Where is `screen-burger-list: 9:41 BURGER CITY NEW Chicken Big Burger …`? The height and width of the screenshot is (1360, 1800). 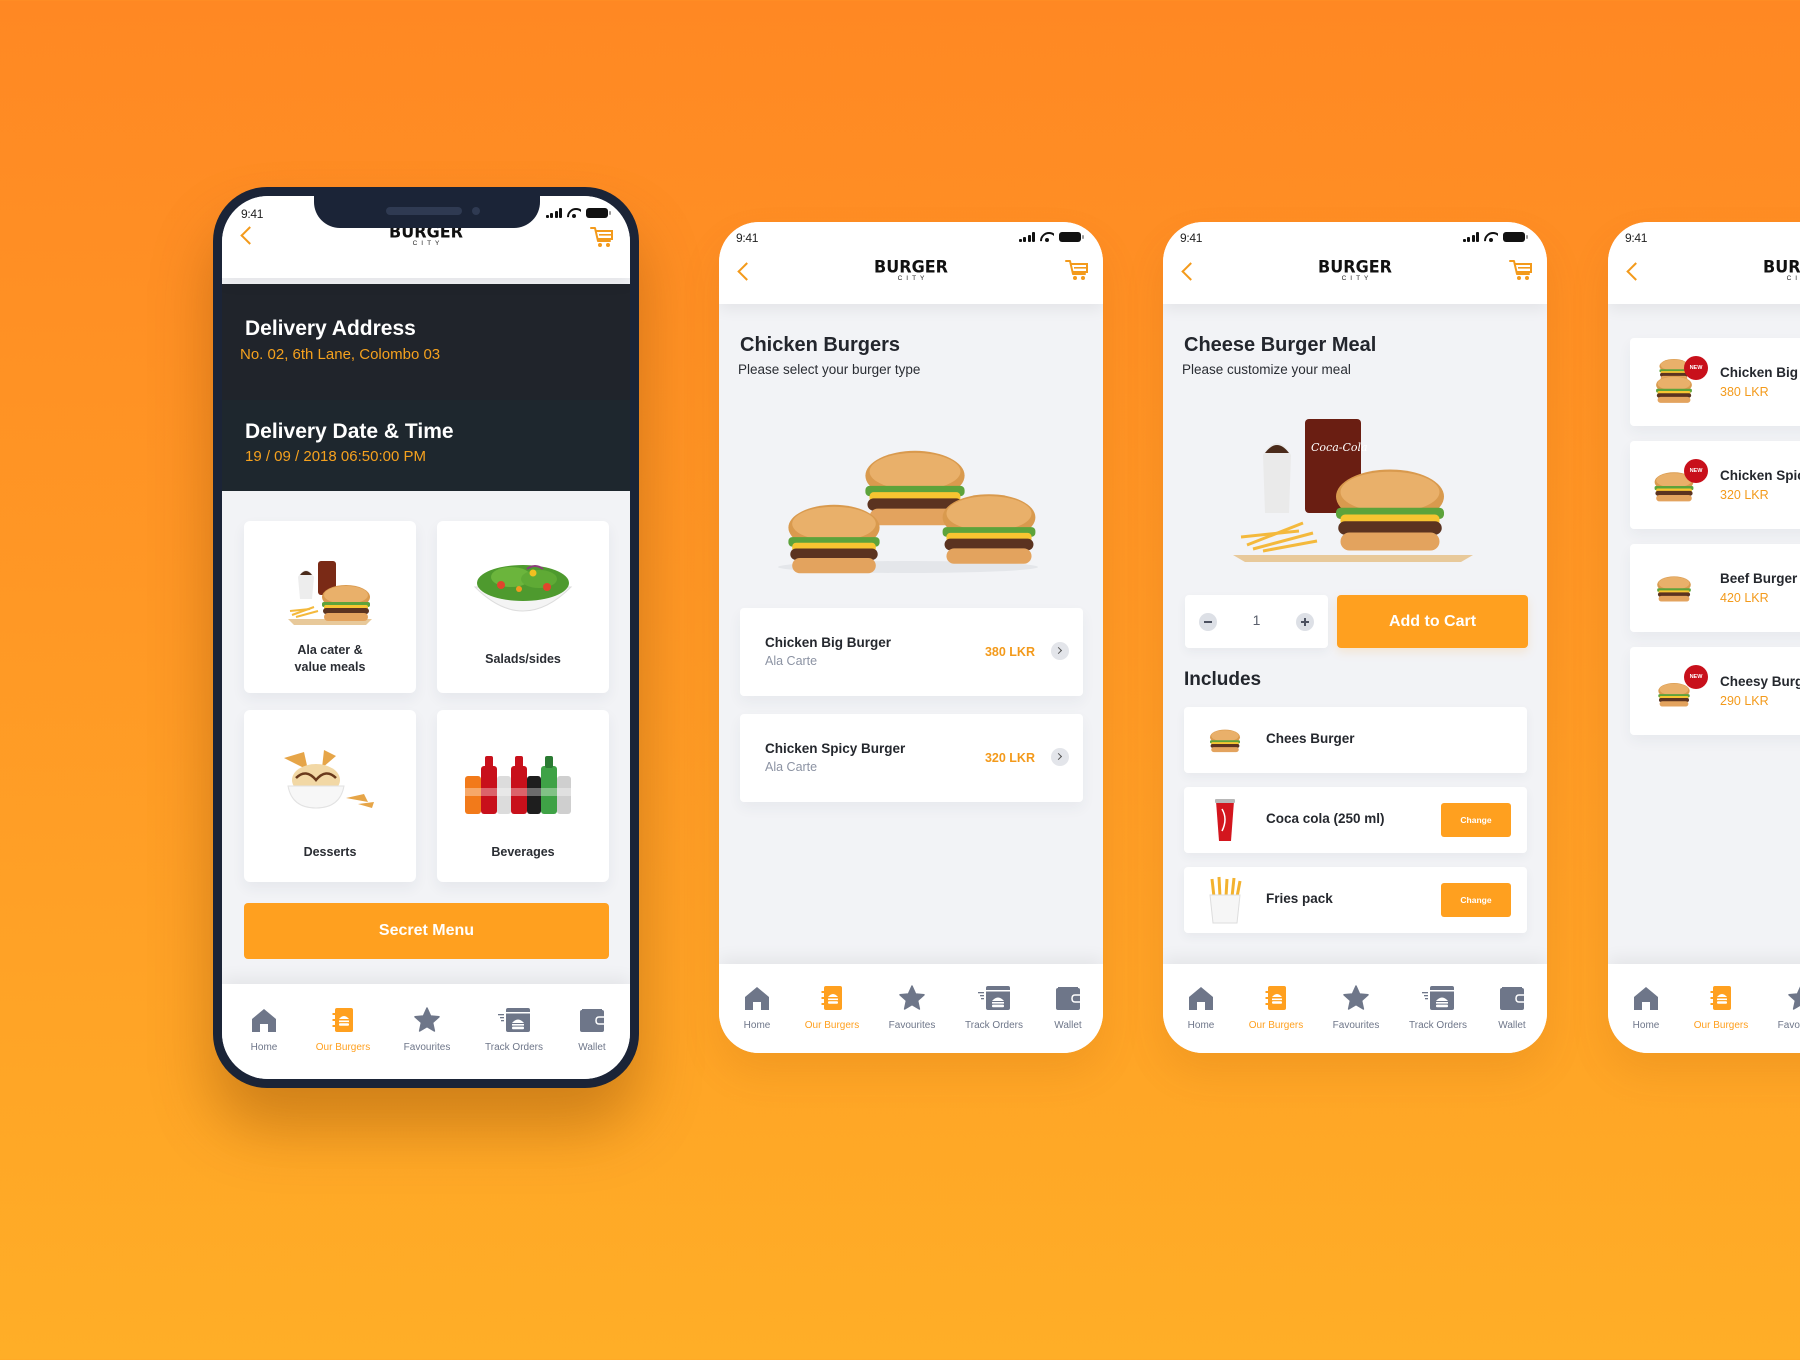 screen-burger-list: 9:41 BURGER CITY NEW Chicken Big Burger … is located at coordinates (1704, 637).